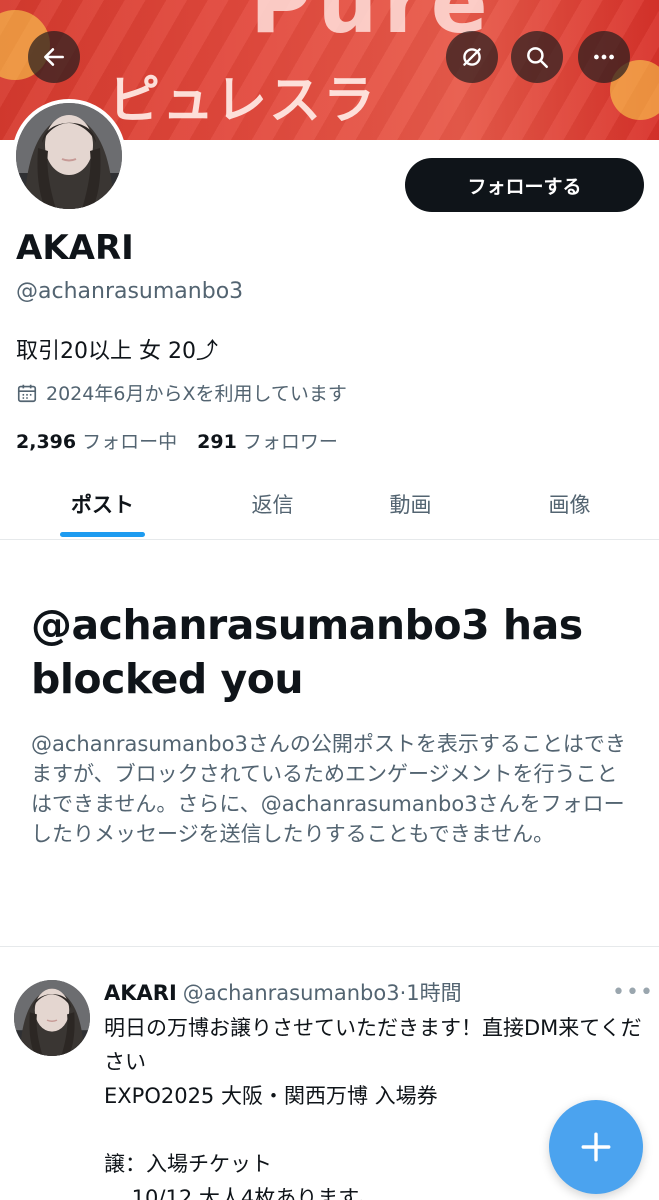 The width and height of the screenshot is (659, 1200). Describe the element at coordinates (322, 993) in the screenshot. I see `post-meta: @achanrasumanbo3·1時間` at that location.